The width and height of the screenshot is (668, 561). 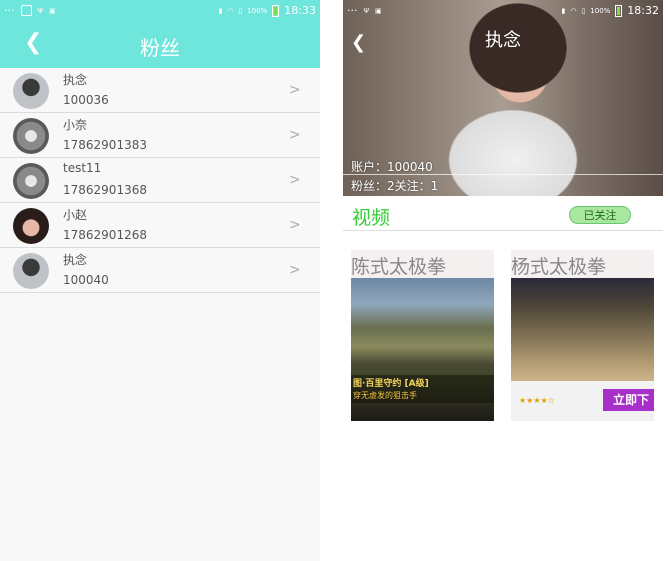 I want to click on status-bar: ··· Ψ ▣ ▮ ◠ ▯ 100% 18:32, so click(x=503, y=11).